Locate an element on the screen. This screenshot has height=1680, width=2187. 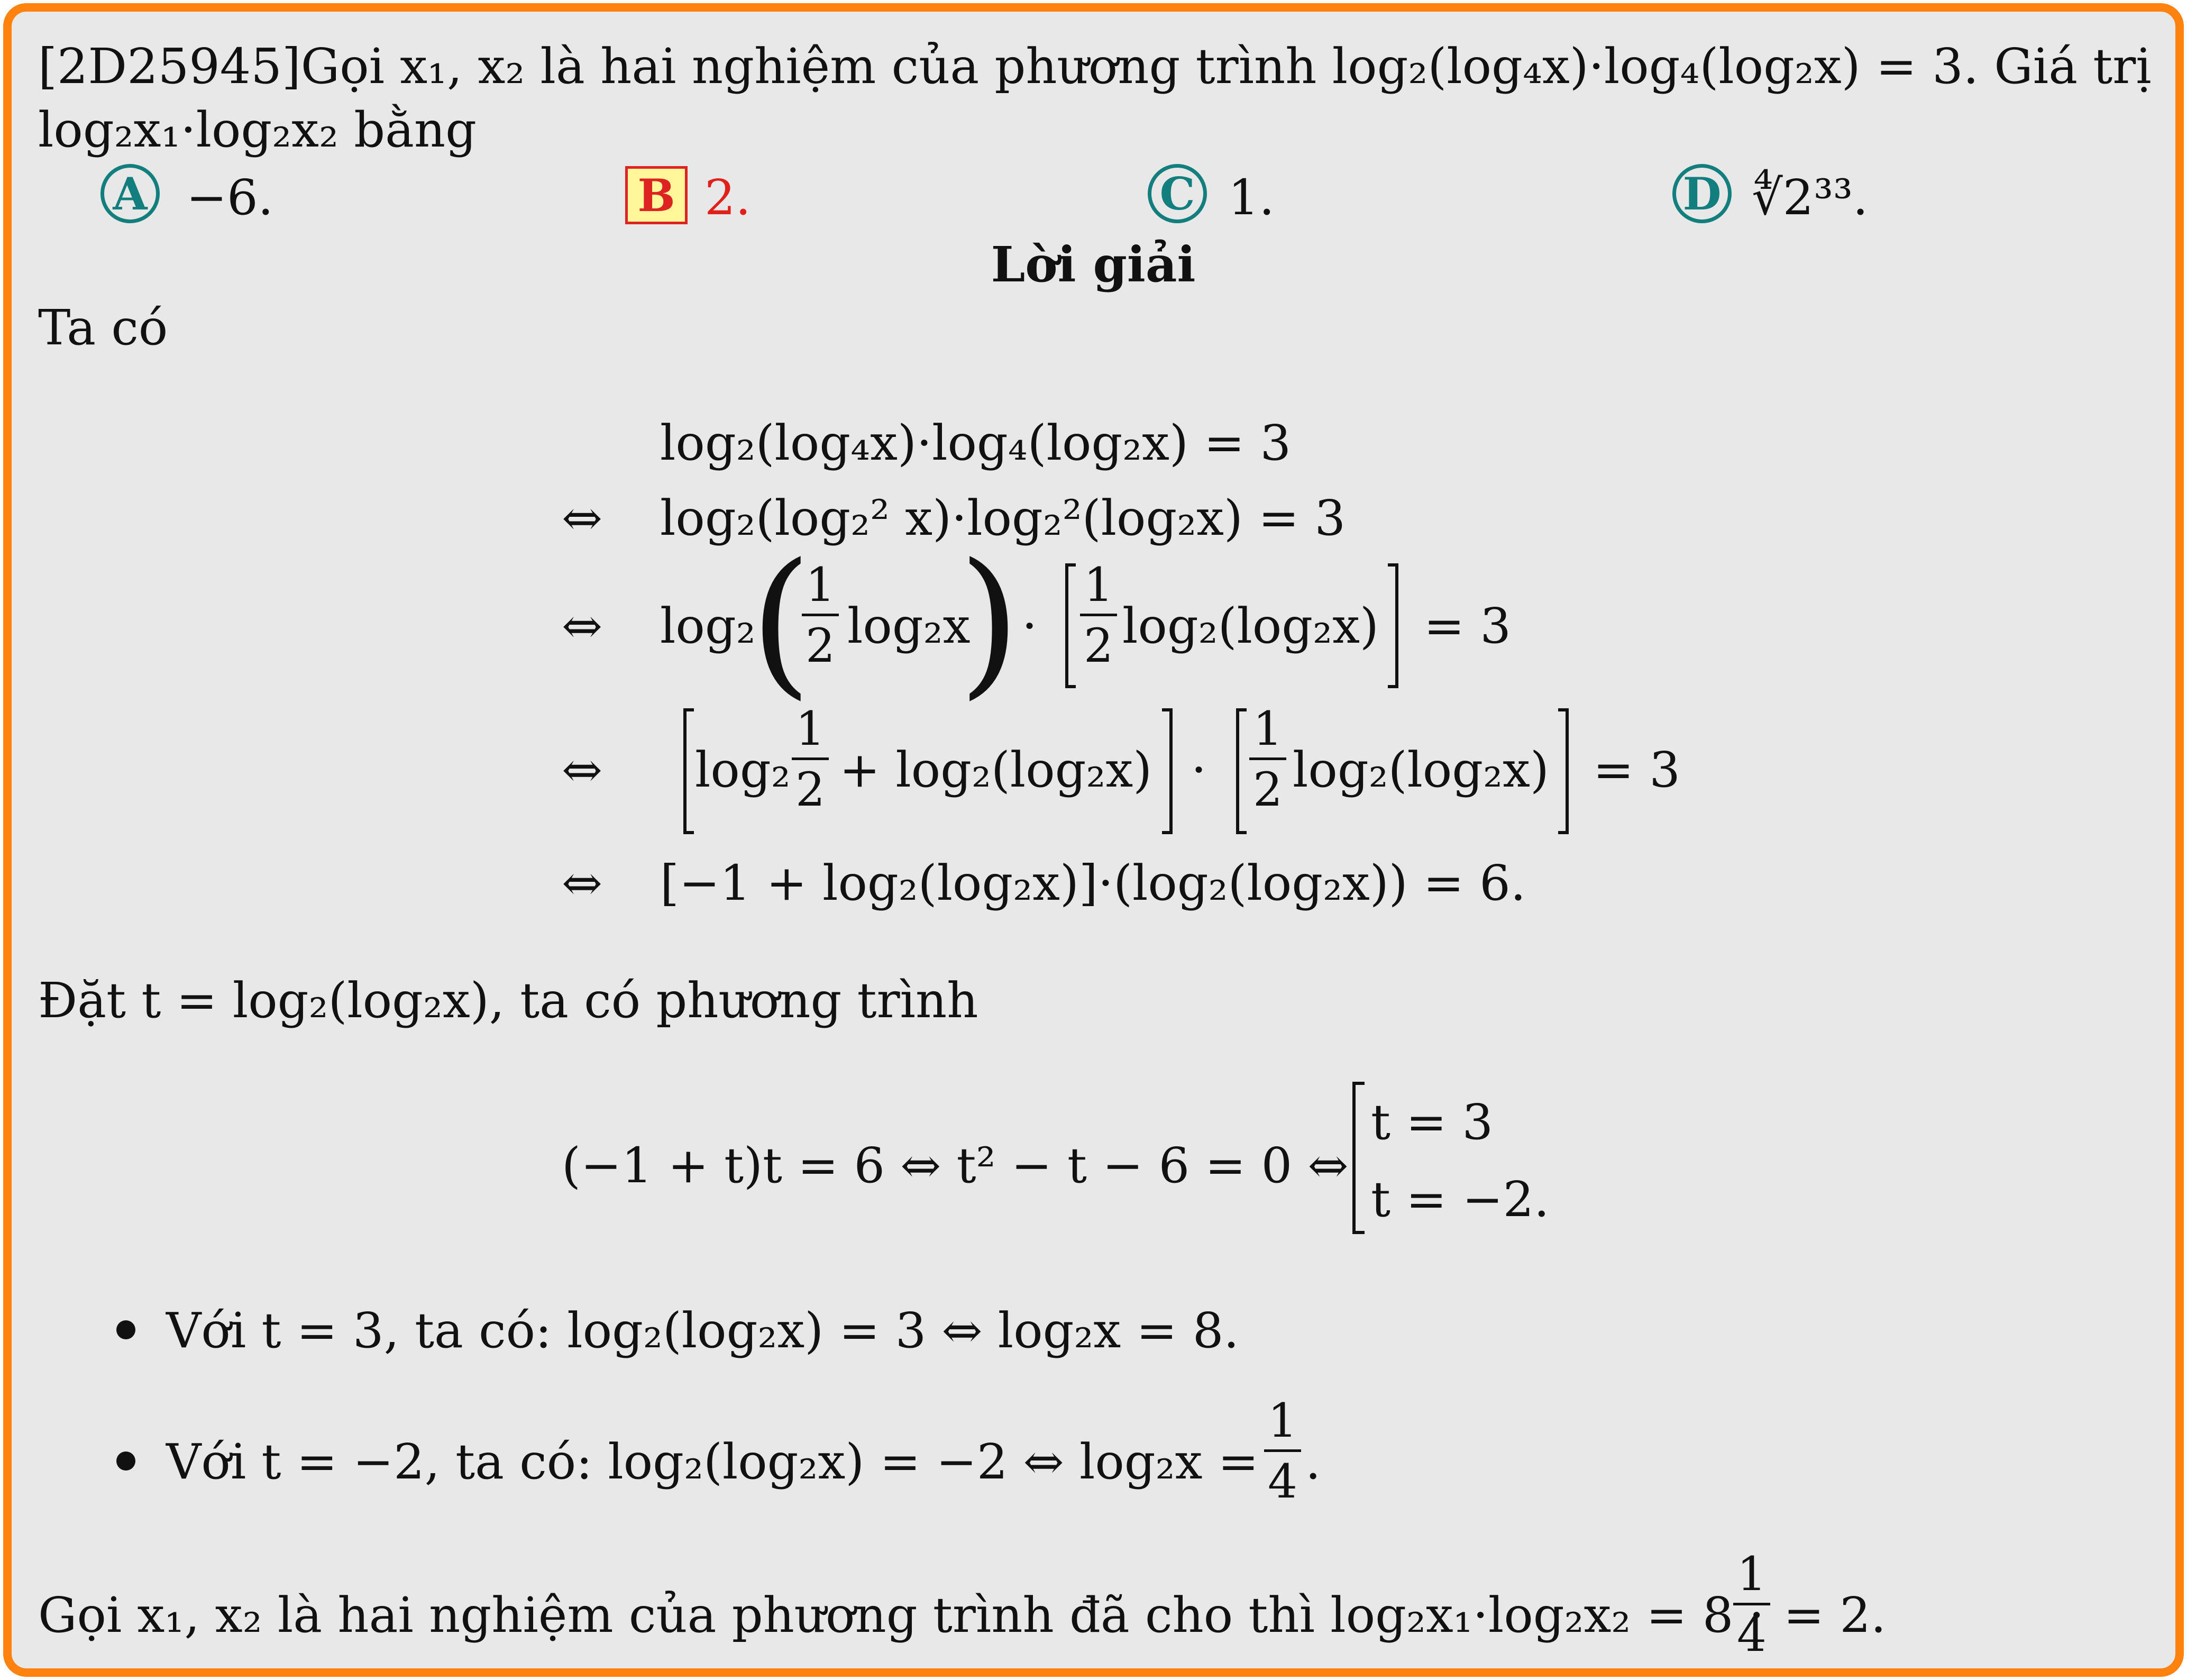
roots-bracket is located at coordinates (1358, 1158).